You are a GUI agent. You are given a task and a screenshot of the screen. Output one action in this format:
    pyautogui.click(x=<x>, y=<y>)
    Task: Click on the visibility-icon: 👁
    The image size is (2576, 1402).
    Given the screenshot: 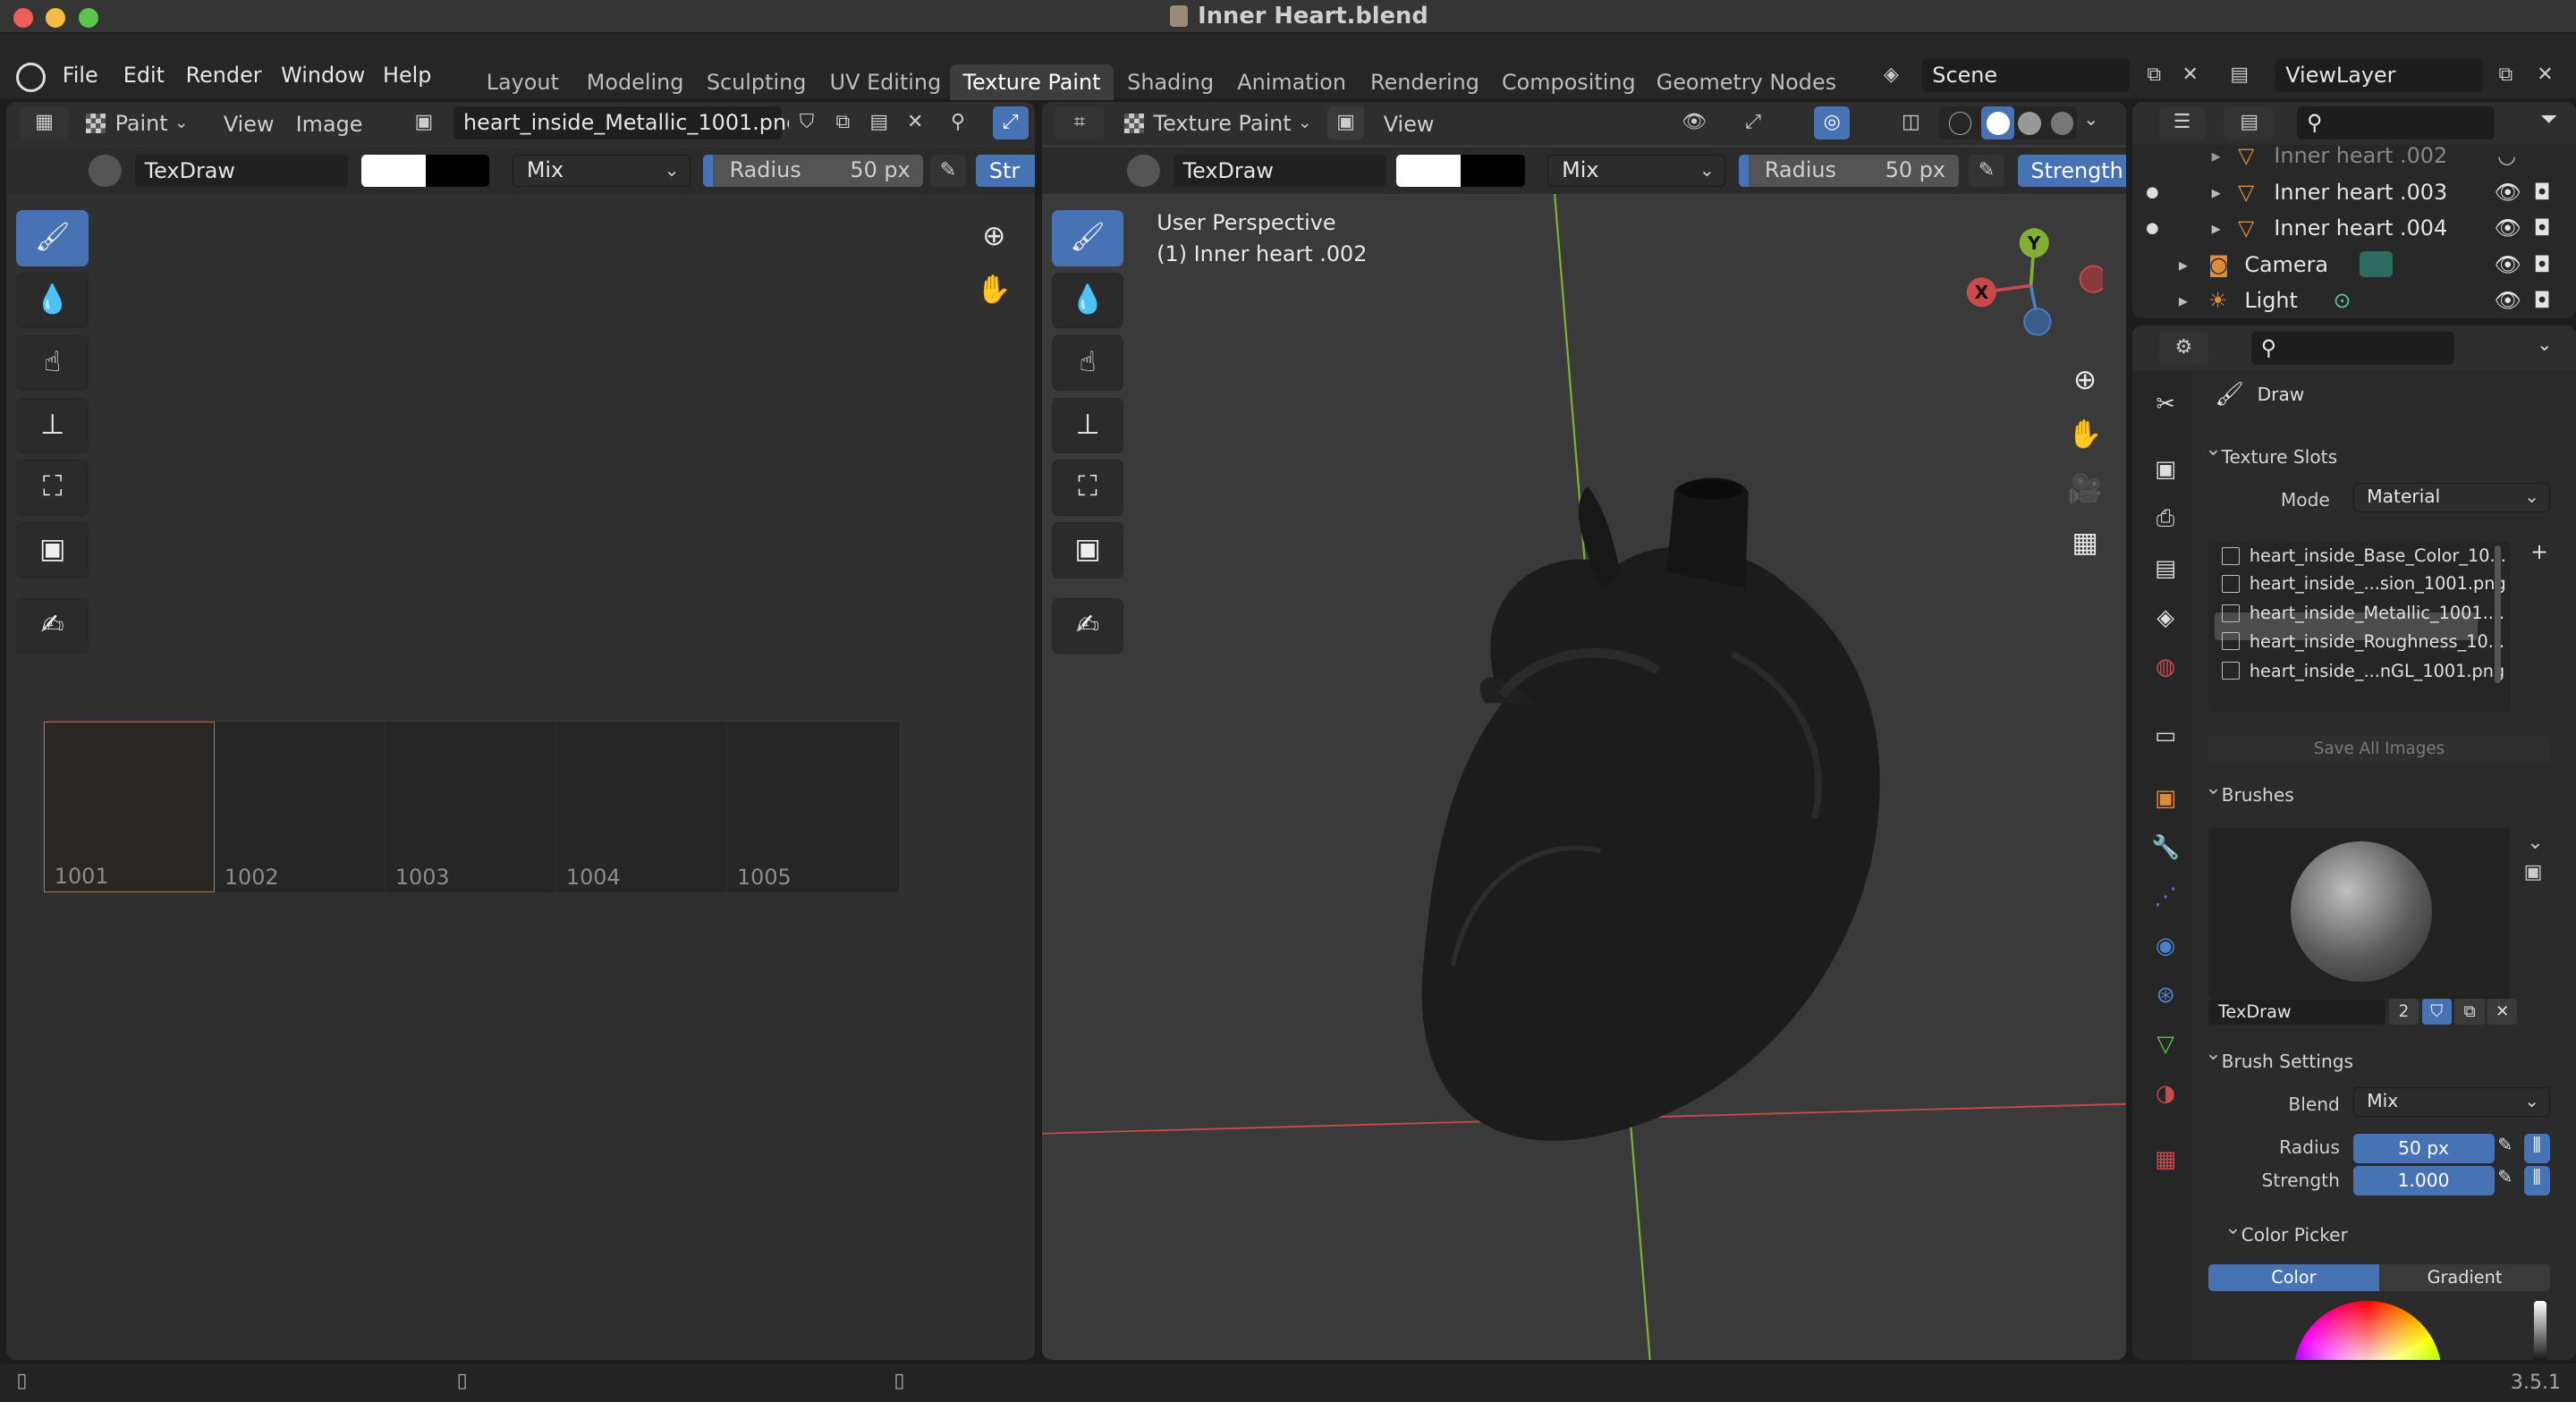 What is the action you would take?
    pyautogui.click(x=1694, y=123)
    